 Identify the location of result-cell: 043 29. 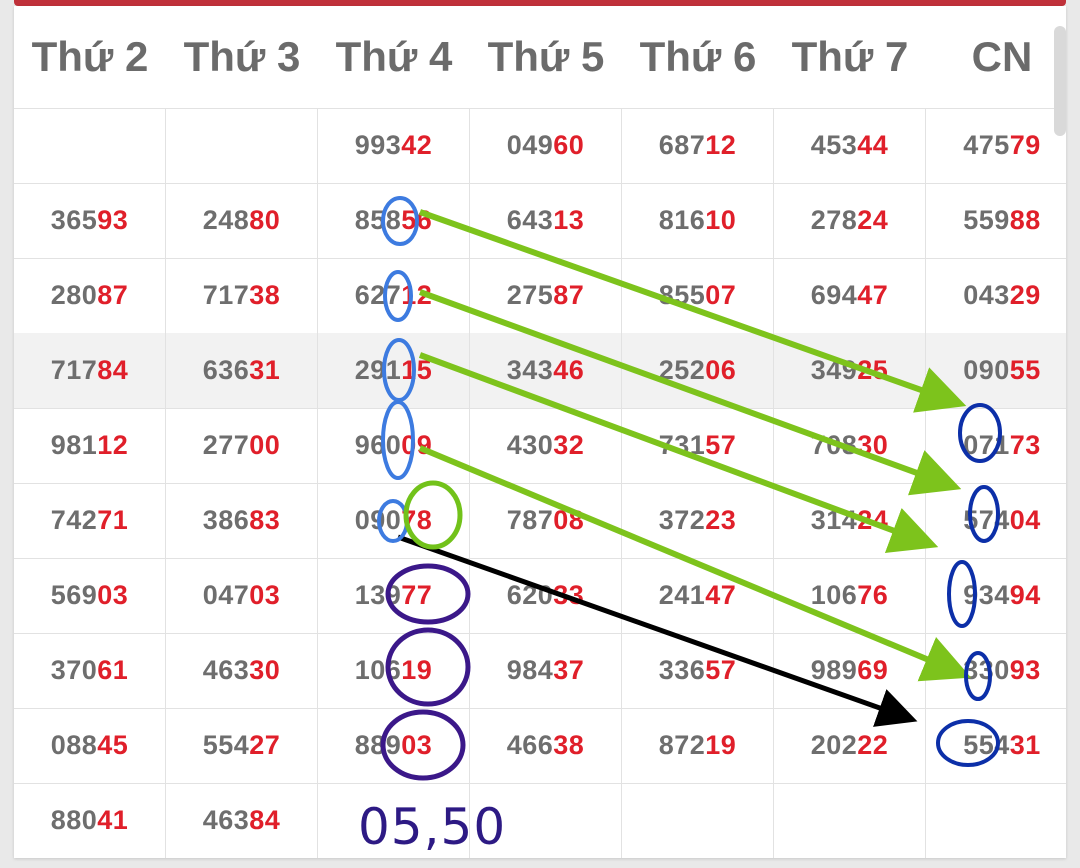
(996, 295).